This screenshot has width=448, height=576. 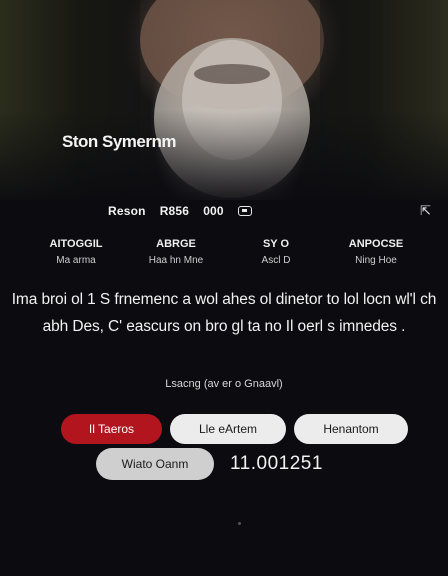 What do you see at coordinates (244, 211) in the screenshot?
I see `screen-icon` at bounding box center [244, 211].